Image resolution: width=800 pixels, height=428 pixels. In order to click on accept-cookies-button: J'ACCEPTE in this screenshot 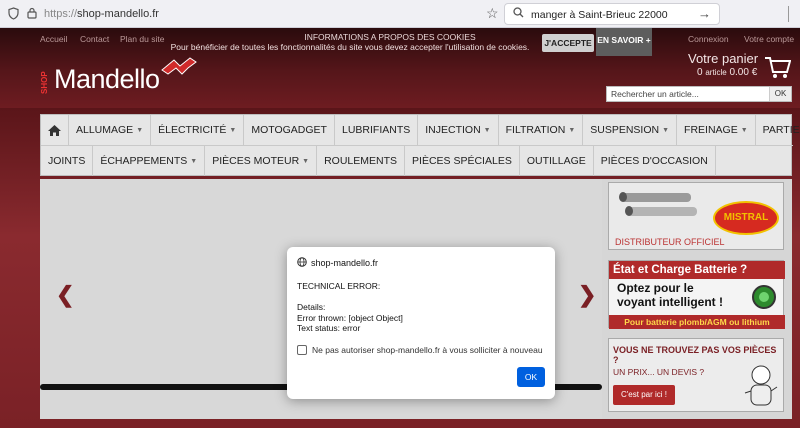, I will do `click(568, 43)`.